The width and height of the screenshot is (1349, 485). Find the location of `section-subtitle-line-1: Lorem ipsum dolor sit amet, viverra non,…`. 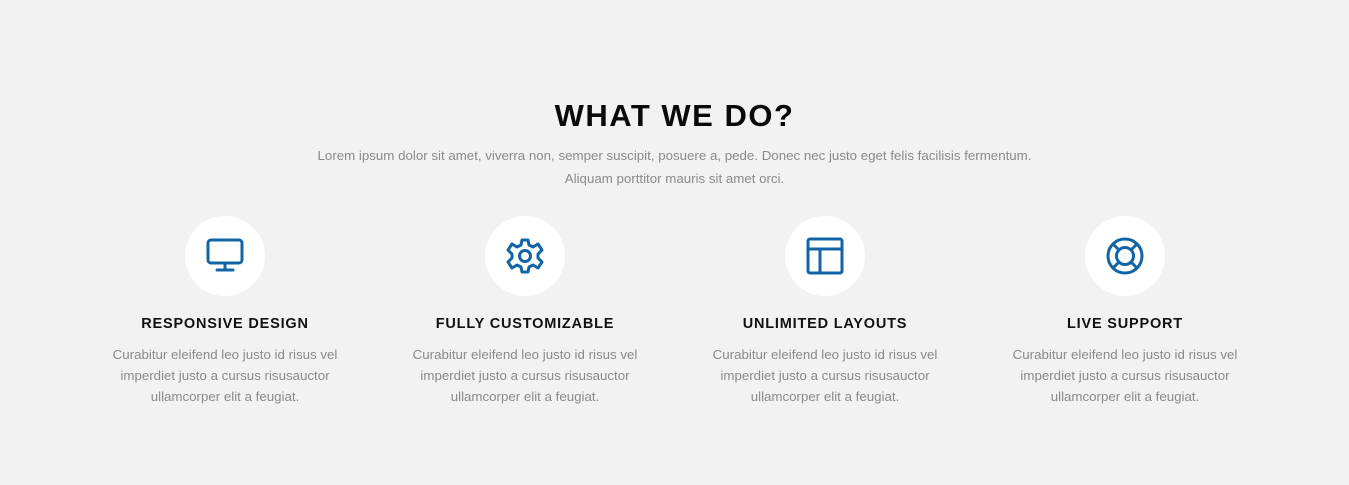

section-subtitle-line-1: Lorem ipsum dolor sit amet, viverra non,… is located at coordinates (674, 155).